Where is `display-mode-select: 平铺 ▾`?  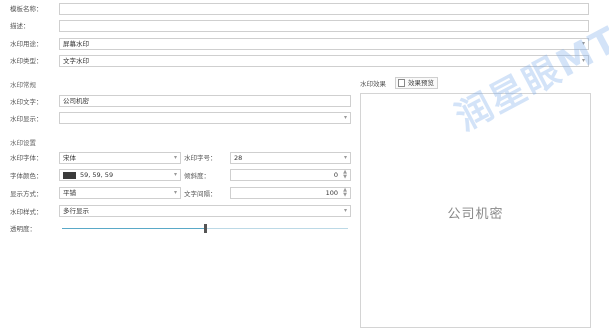 display-mode-select: 平铺 ▾ is located at coordinates (120, 193).